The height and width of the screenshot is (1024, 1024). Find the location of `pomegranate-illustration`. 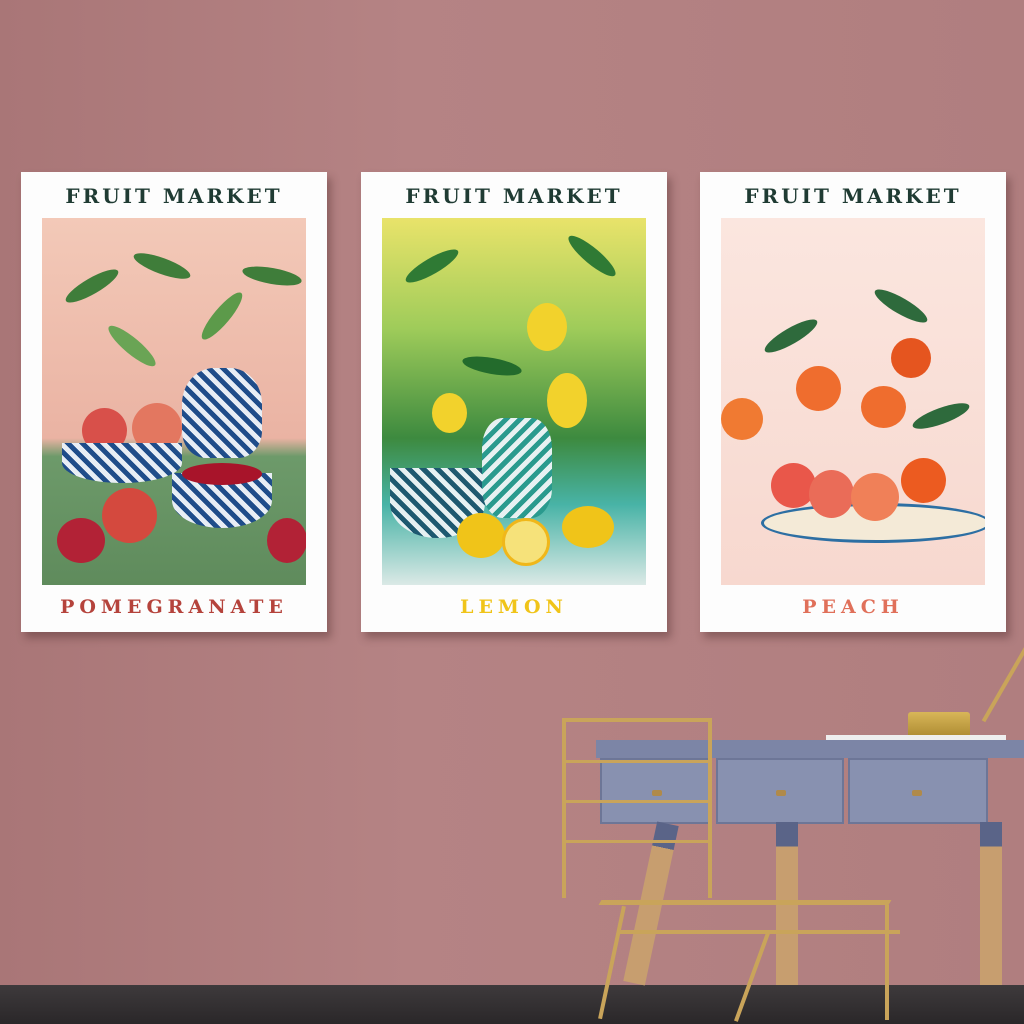

pomegranate-illustration is located at coordinates (174, 401).